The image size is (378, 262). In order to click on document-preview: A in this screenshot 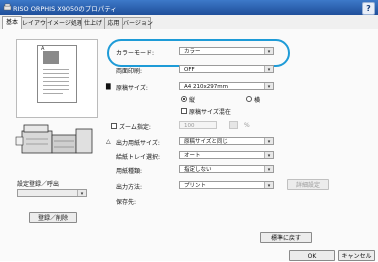, I will do `click(57, 78)`.